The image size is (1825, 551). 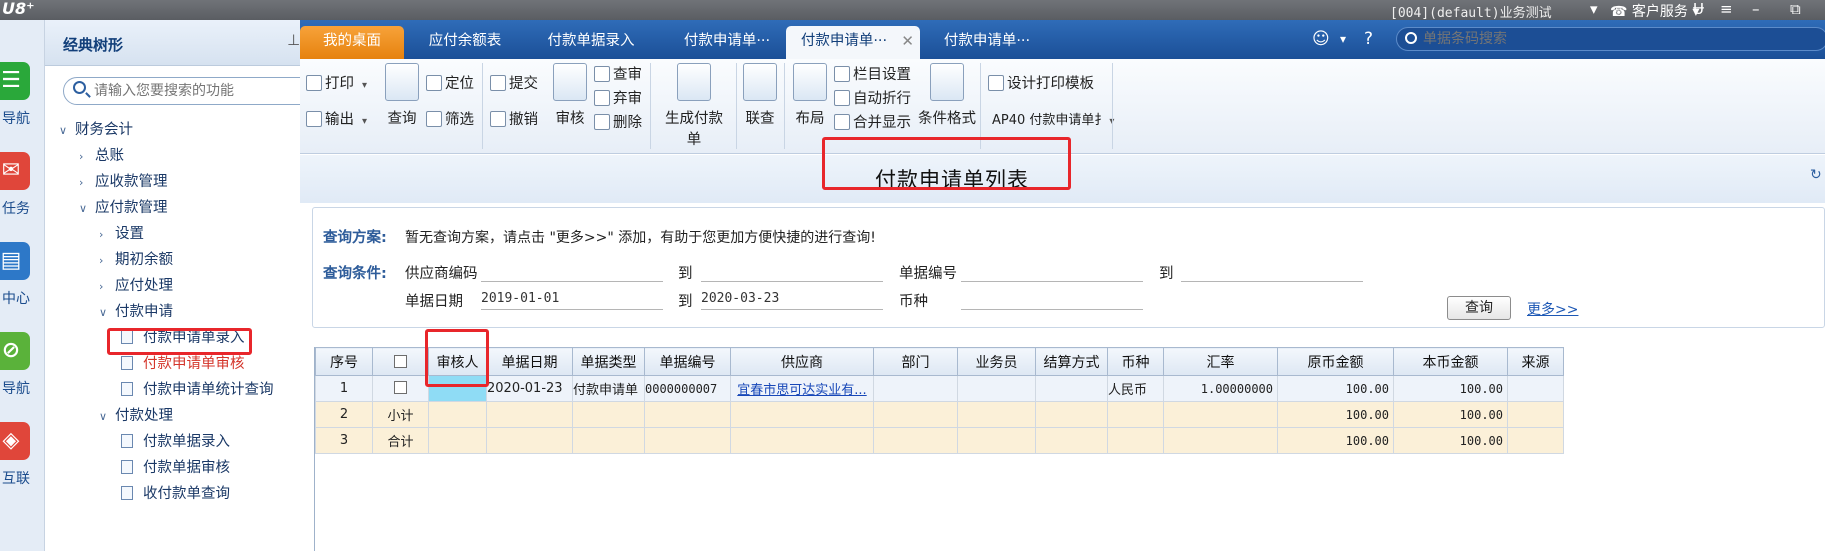 What do you see at coordinates (136, 416) in the screenshot?
I see `tree-node-payment-processing: ∨ 付款处理` at bounding box center [136, 416].